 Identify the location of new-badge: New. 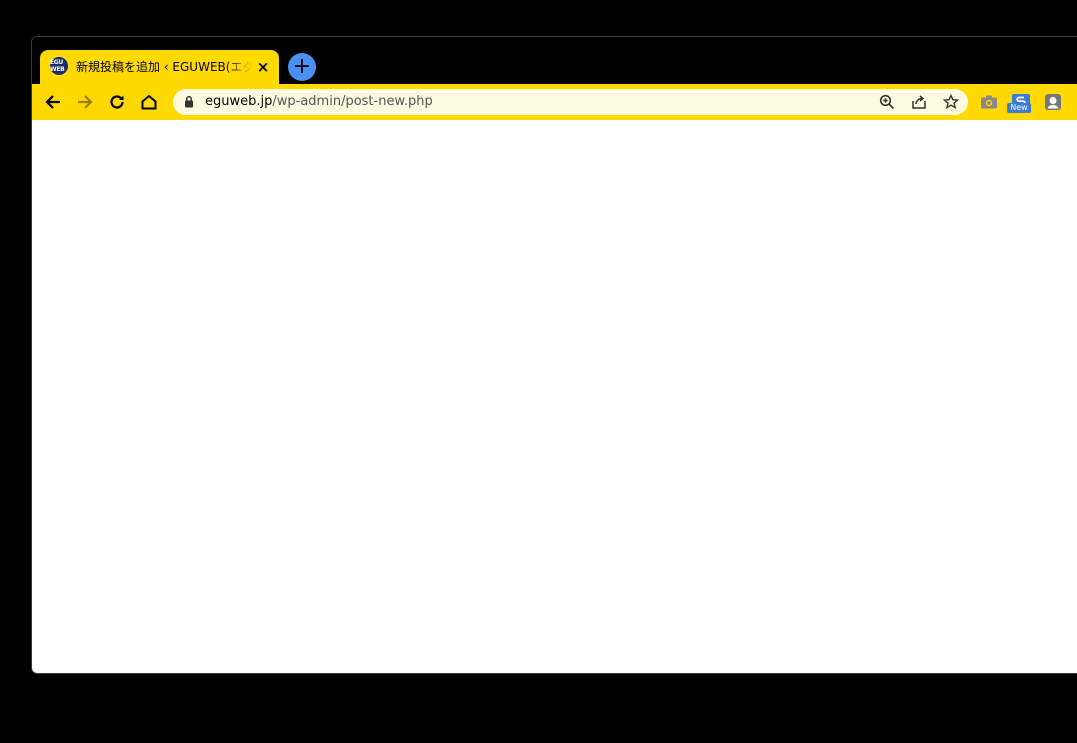
(1019, 108).